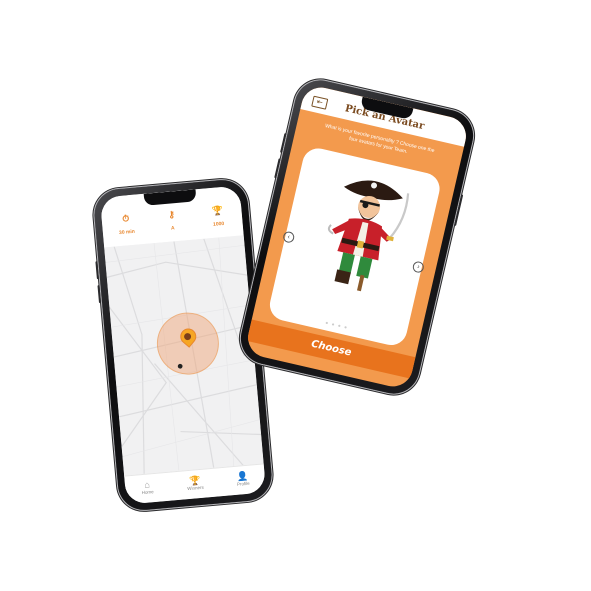  What do you see at coordinates (242, 479) in the screenshot?
I see `nav-profile: 👤 Profile` at bounding box center [242, 479].